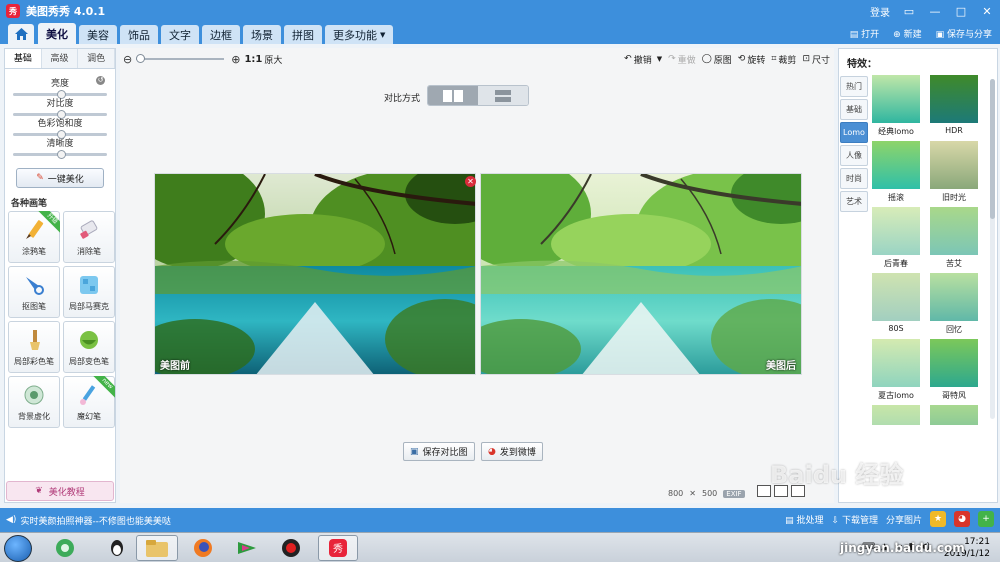  I want to click on effects-tab-fashion: 时尚, so click(854, 178).